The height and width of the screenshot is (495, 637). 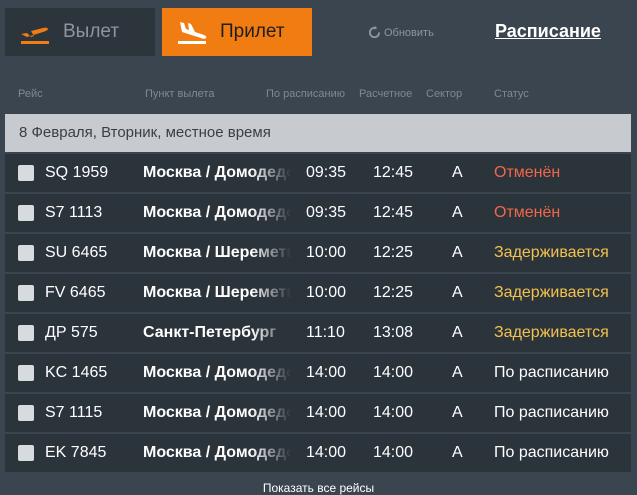 What do you see at coordinates (26, 453) in the screenshot?
I see `ek-logo-icon` at bounding box center [26, 453].